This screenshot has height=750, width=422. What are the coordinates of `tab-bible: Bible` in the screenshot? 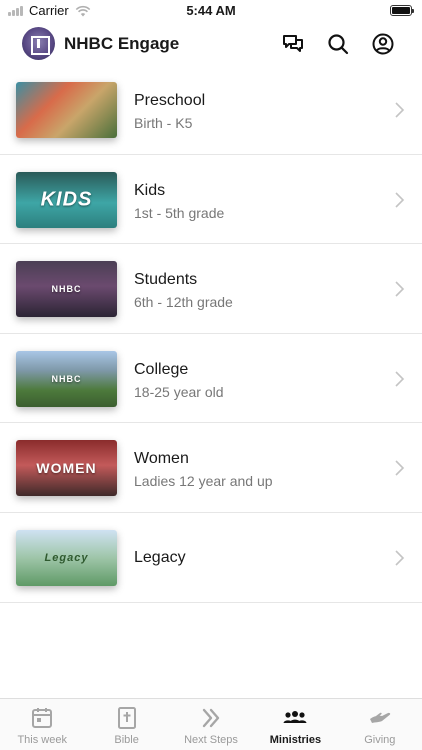 It's located at (126, 724).